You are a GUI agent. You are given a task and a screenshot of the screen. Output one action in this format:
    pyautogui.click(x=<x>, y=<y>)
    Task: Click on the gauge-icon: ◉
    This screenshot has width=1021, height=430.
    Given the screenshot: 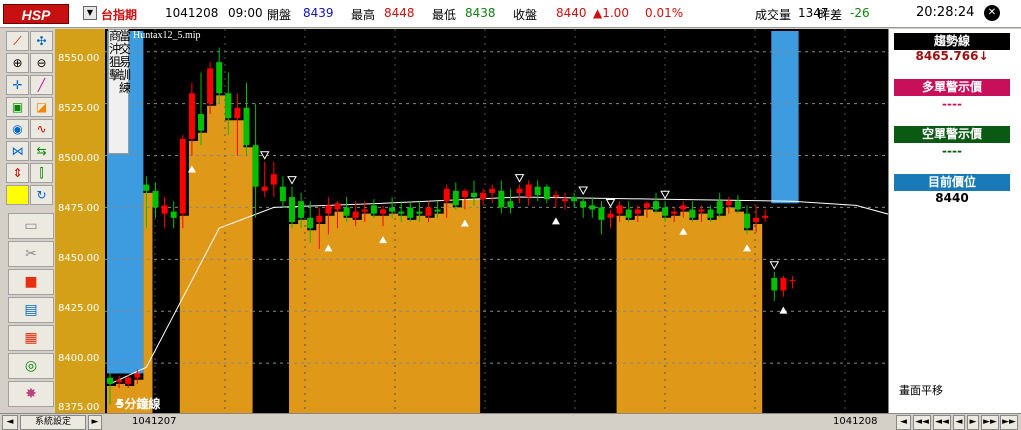 What is the action you would take?
    pyautogui.click(x=17, y=129)
    